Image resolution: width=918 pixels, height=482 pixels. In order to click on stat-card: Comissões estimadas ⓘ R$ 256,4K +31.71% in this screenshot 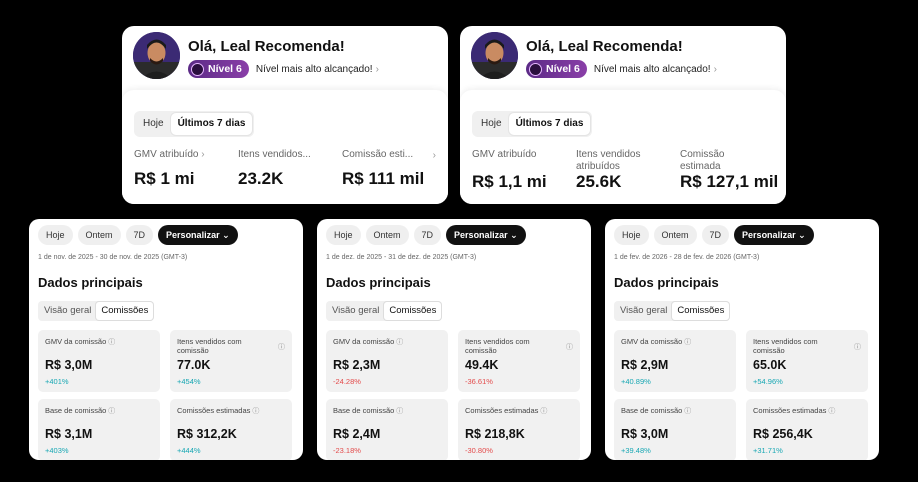, I will do `click(807, 429)`.